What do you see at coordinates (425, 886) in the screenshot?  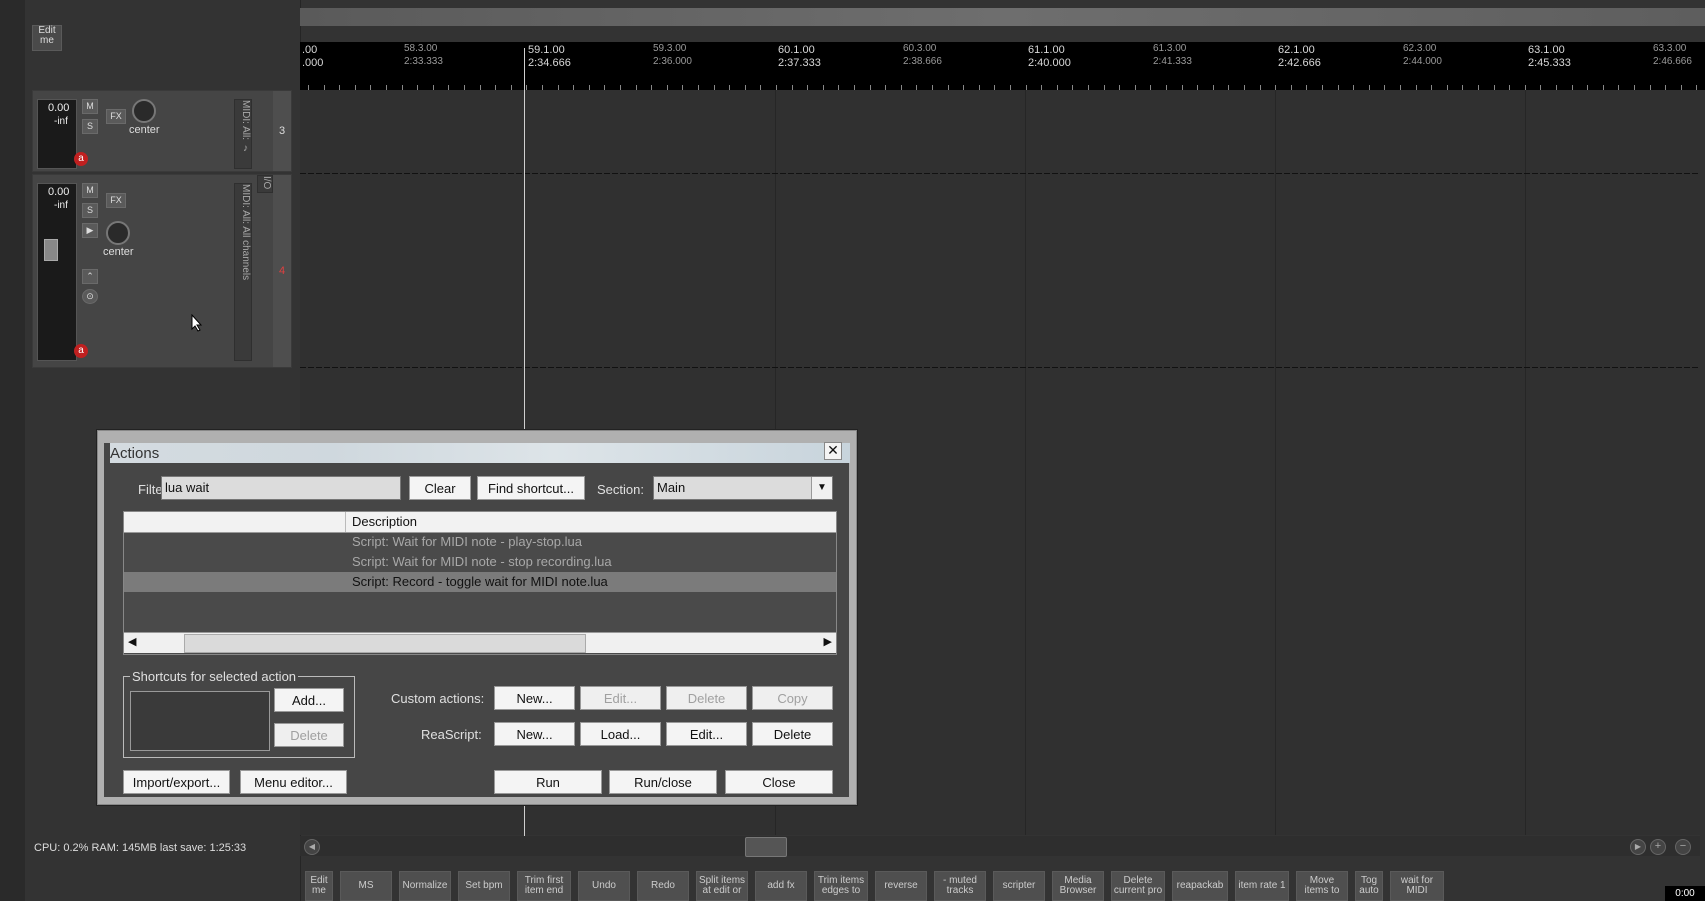 I see `toolbar-button: Normalize` at bounding box center [425, 886].